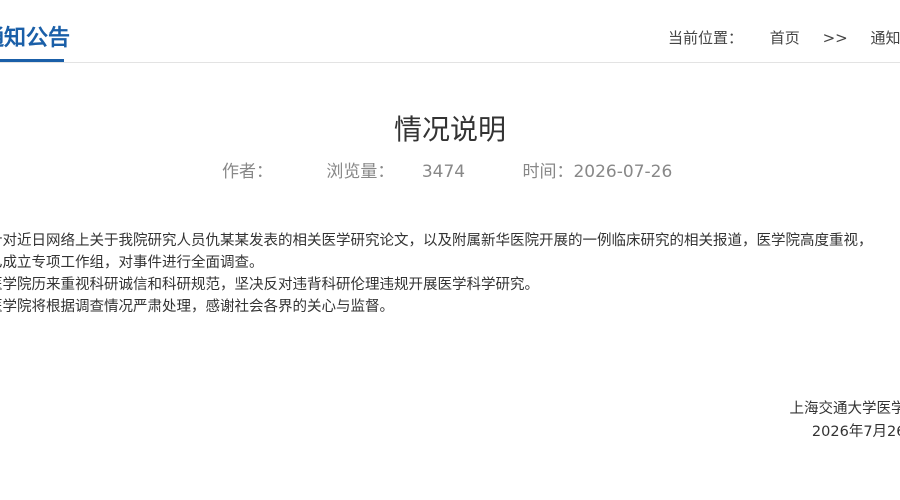 This screenshot has width=900, height=500. What do you see at coordinates (443, 172) in the screenshot?
I see `meta-views-count: 3474` at bounding box center [443, 172].